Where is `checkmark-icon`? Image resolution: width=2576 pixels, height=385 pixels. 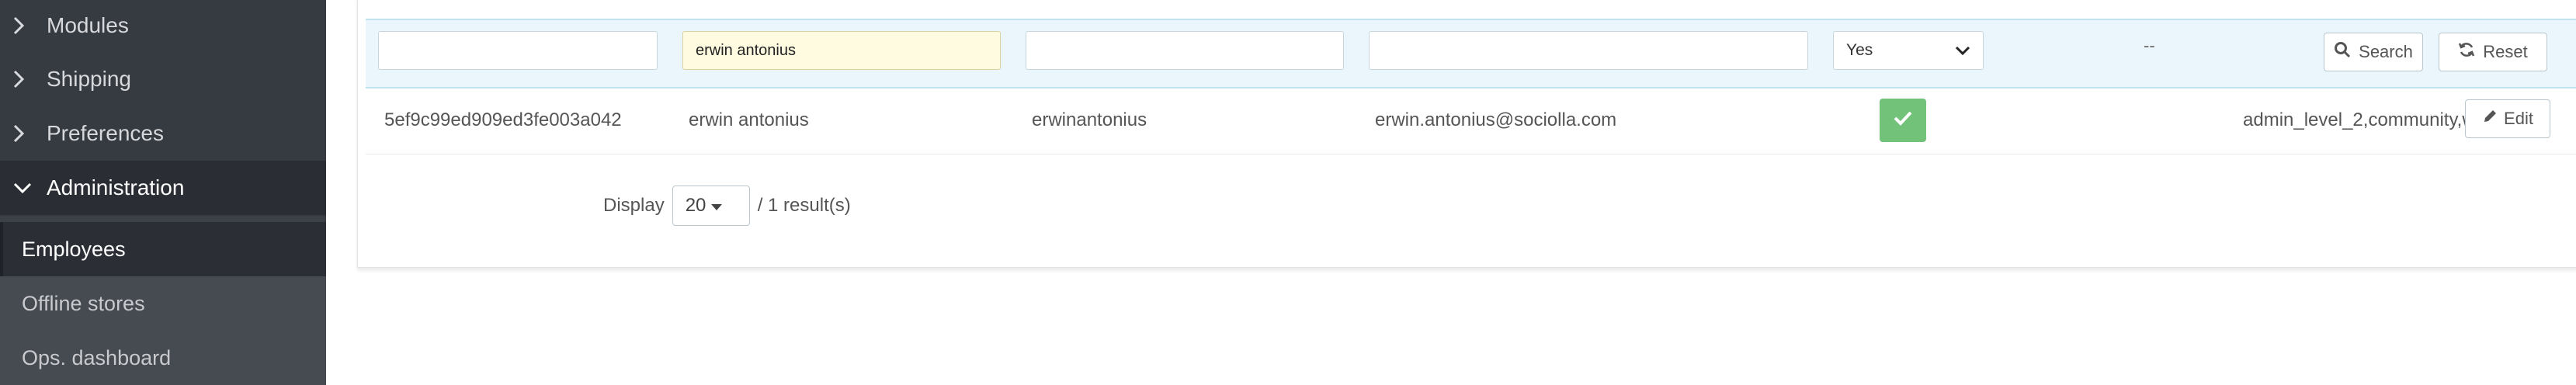 checkmark-icon is located at coordinates (1903, 120).